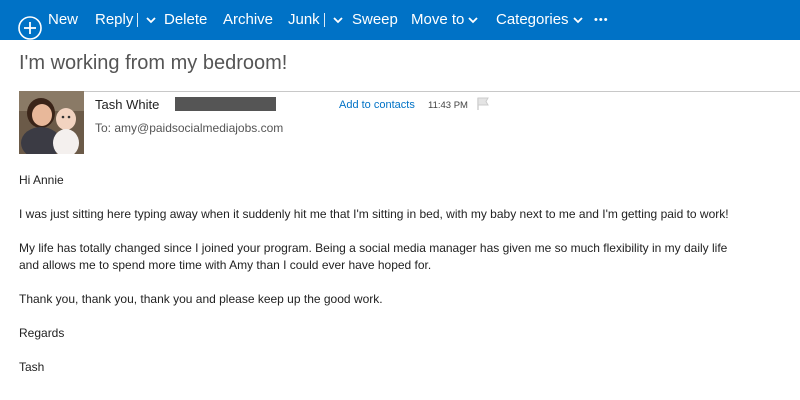  What do you see at coordinates (304, 19) in the screenshot?
I see `junk-label: Junk` at bounding box center [304, 19].